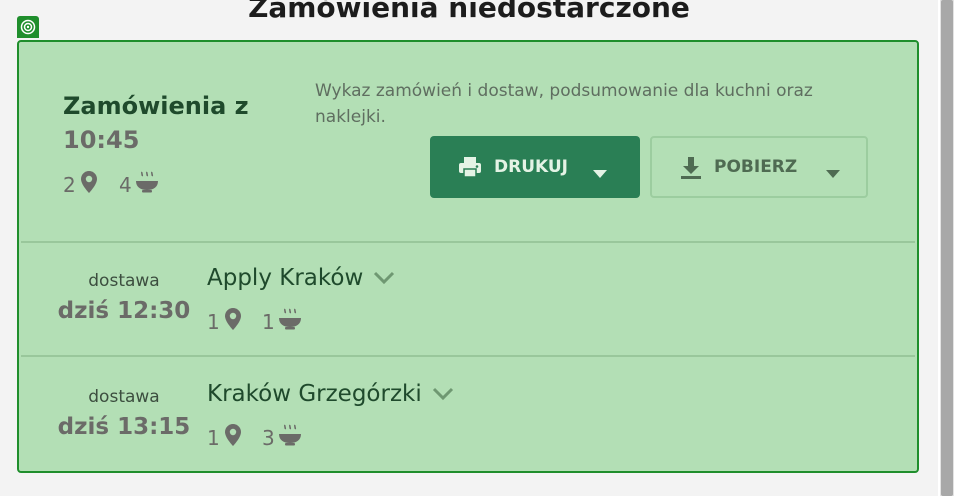 Image resolution: width=970 pixels, height=496 pixels. What do you see at coordinates (470, 169) in the screenshot?
I see `printer-icon` at bounding box center [470, 169].